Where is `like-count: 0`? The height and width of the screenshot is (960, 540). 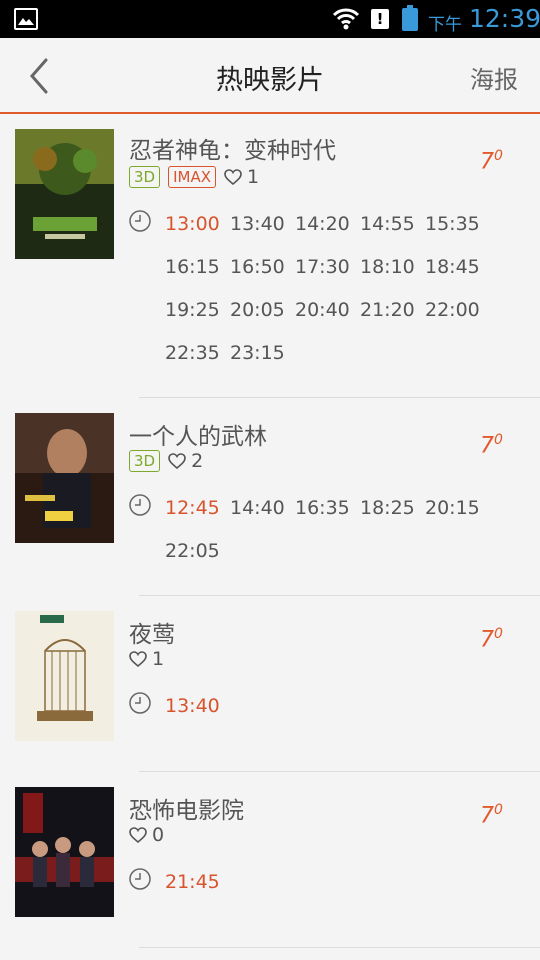
like-count: 0 is located at coordinates (146, 835).